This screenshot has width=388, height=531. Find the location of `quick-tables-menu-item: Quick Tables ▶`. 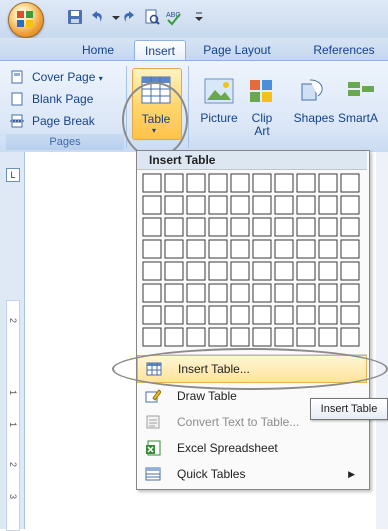

quick-tables-menu-item: Quick Tables ▶ is located at coordinates (252, 474).